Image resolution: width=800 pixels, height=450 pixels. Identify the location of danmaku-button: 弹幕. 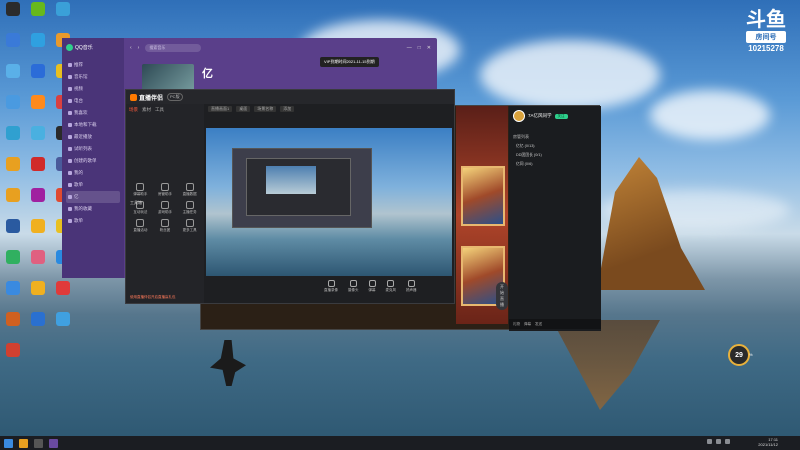
(527, 324).